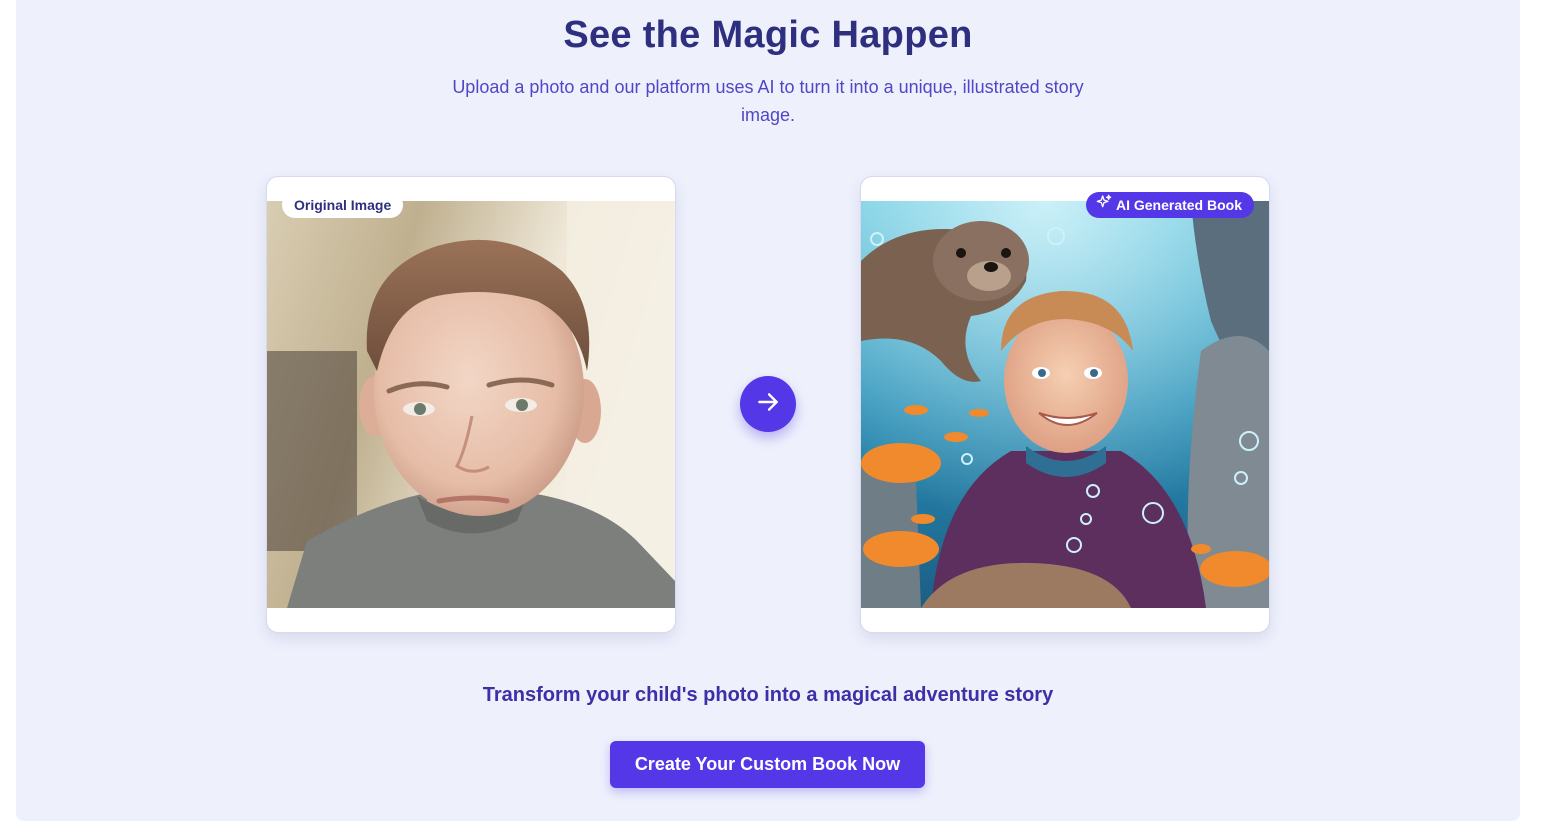 This screenshot has height=832, width=1546. I want to click on ai-generated-badge: AI Generated Book, so click(1169, 205).